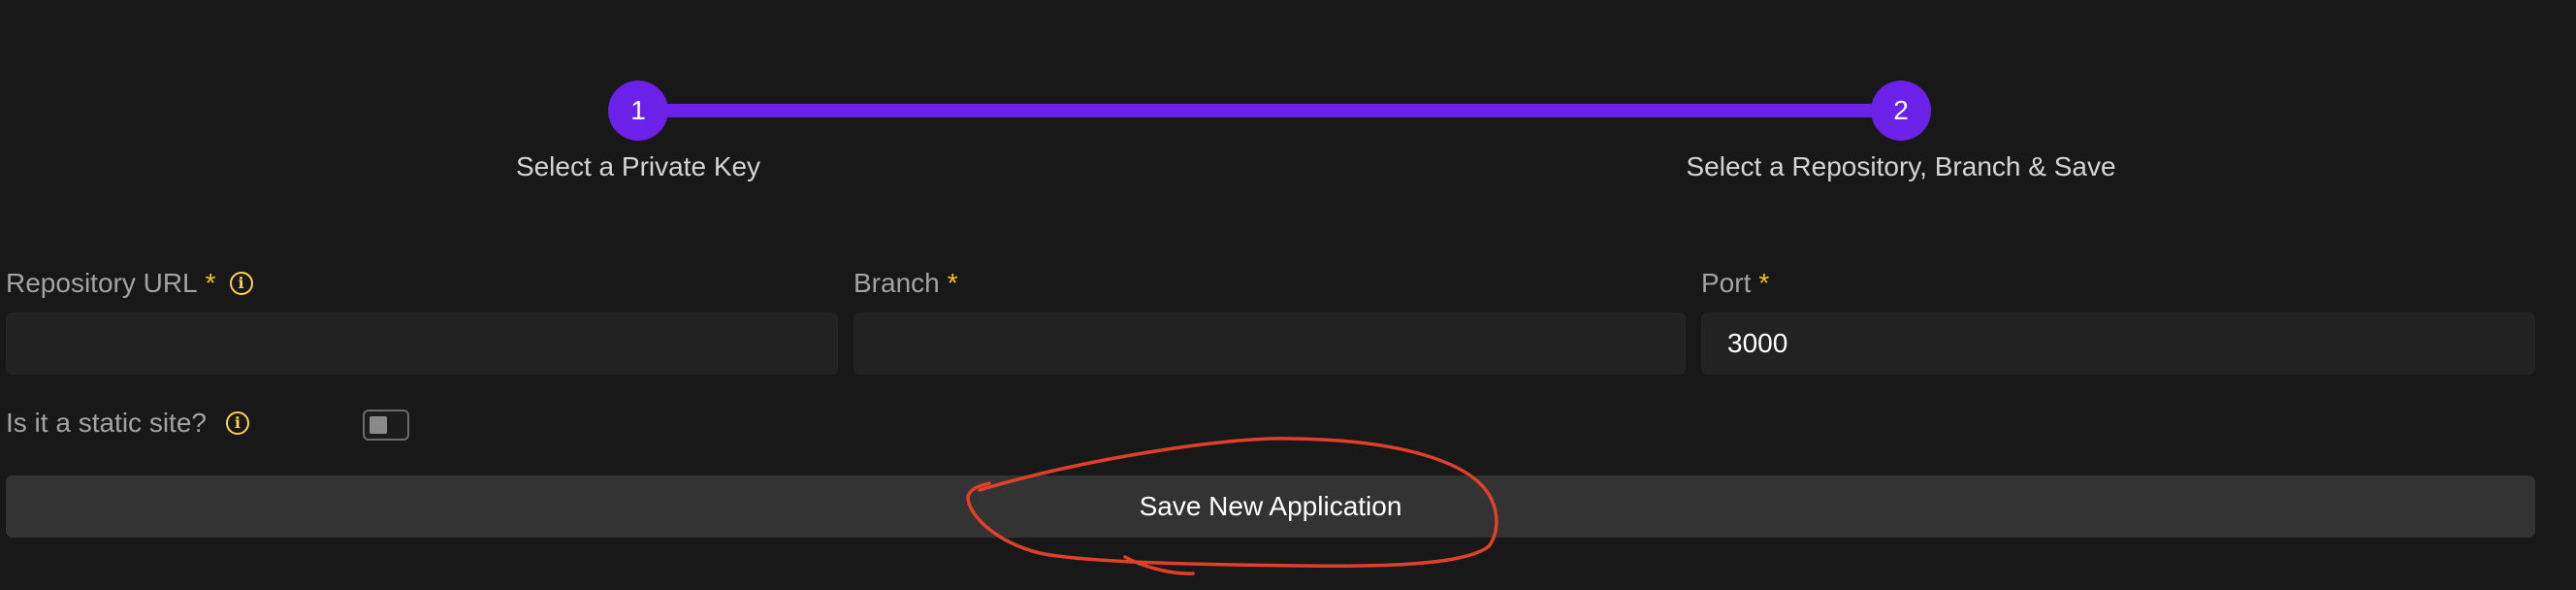 The height and width of the screenshot is (590, 2576). Describe the element at coordinates (422, 343) in the screenshot. I see `repository-url-input` at that location.